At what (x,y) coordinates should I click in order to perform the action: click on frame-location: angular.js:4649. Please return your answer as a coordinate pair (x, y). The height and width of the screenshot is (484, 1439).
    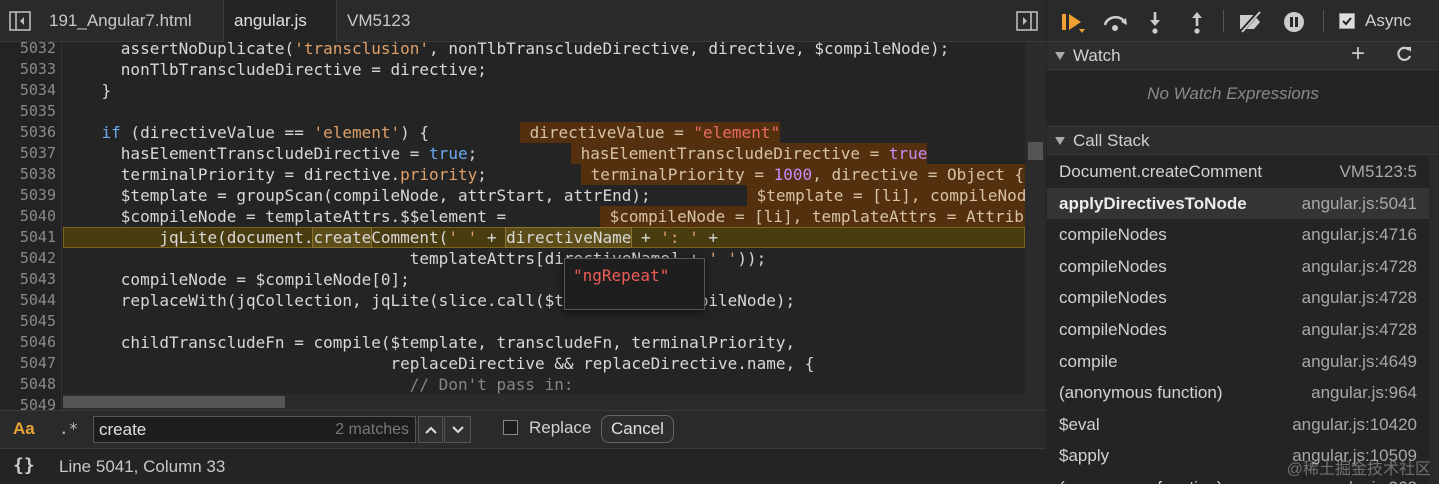
    Looking at the image, I should click on (1359, 361).